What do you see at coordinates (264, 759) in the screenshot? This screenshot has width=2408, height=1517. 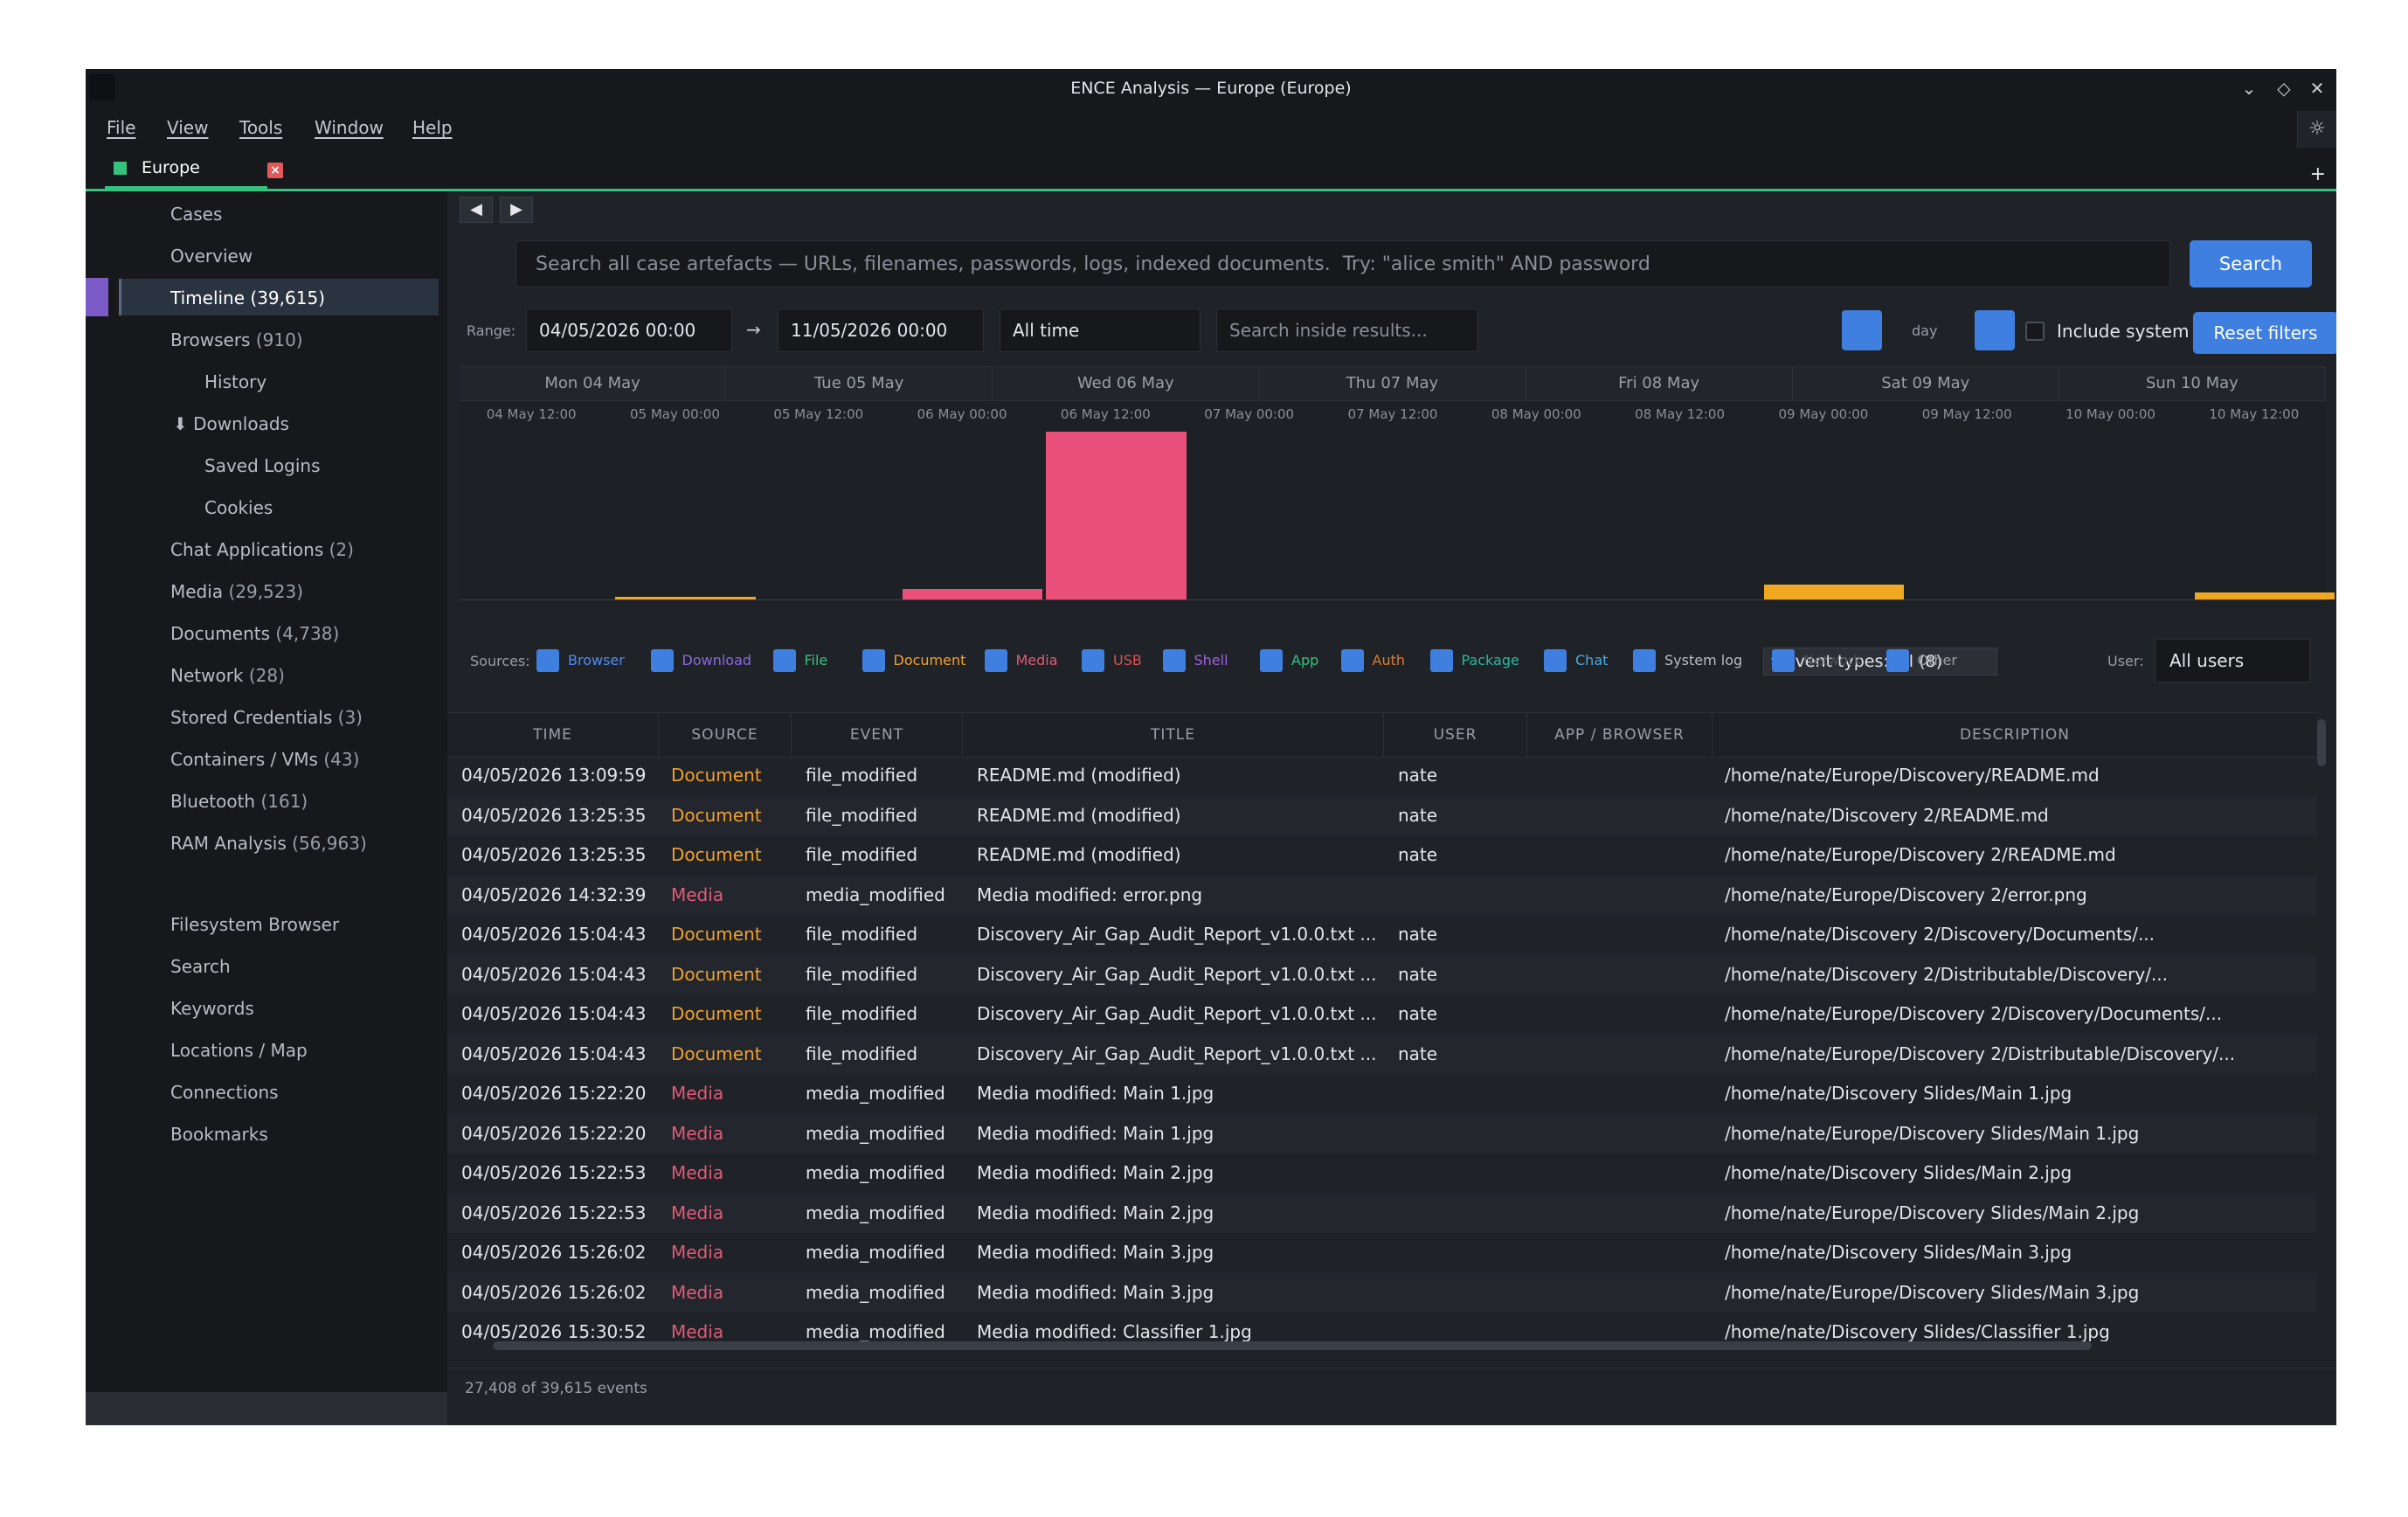 I see `sidebar-item-containers-vms: Containers / VMs (43)` at bounding box center [264, 759].